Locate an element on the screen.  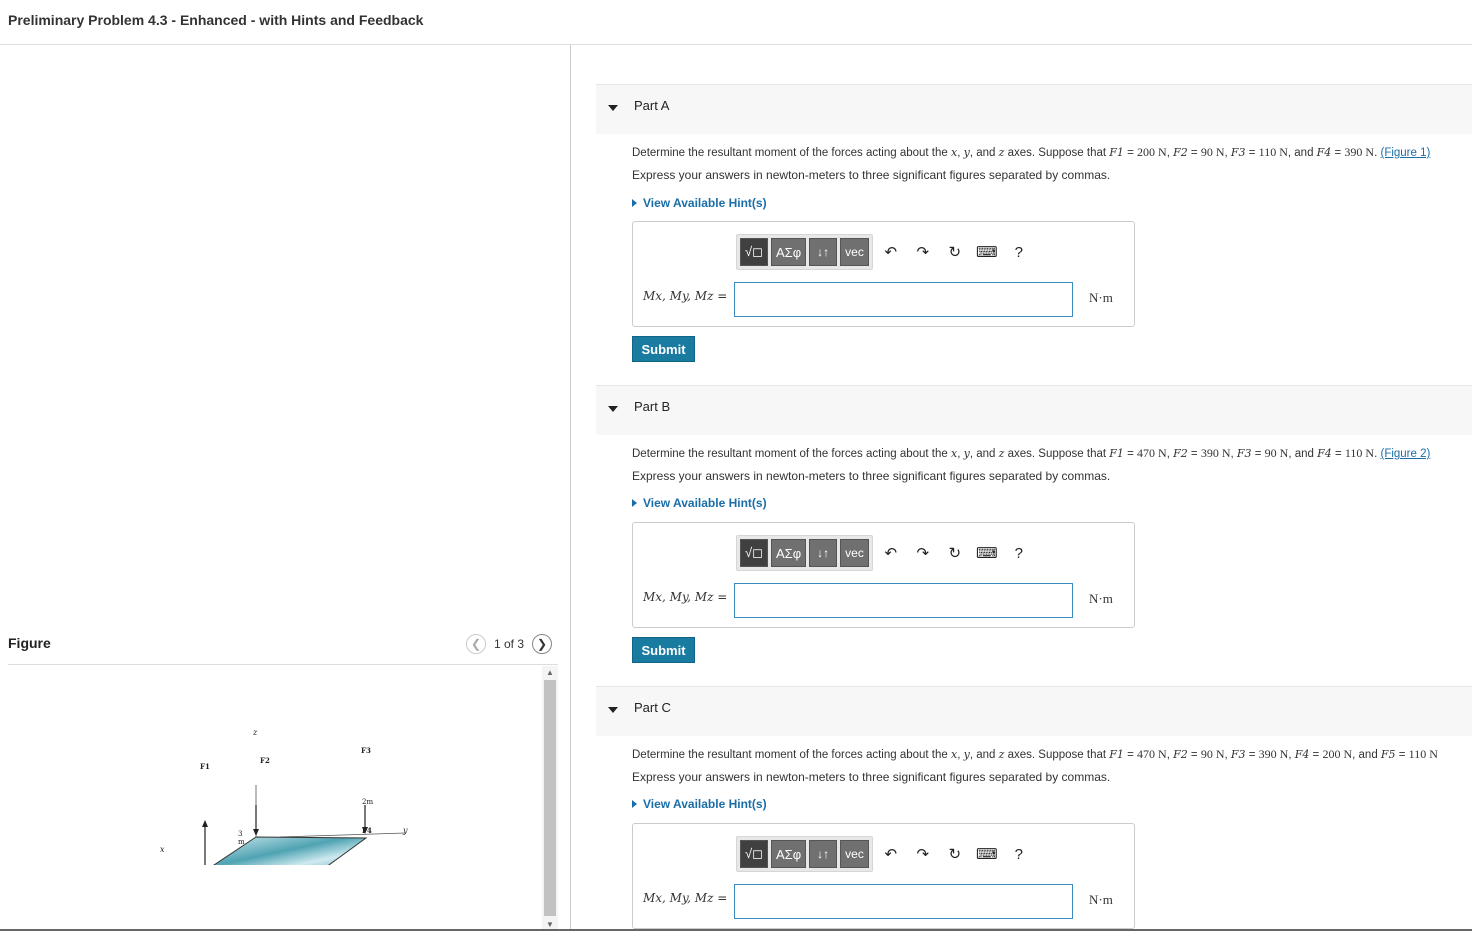
part-c-hint-toggle: View Available Hint(s) is located at coordinates (699, 804).